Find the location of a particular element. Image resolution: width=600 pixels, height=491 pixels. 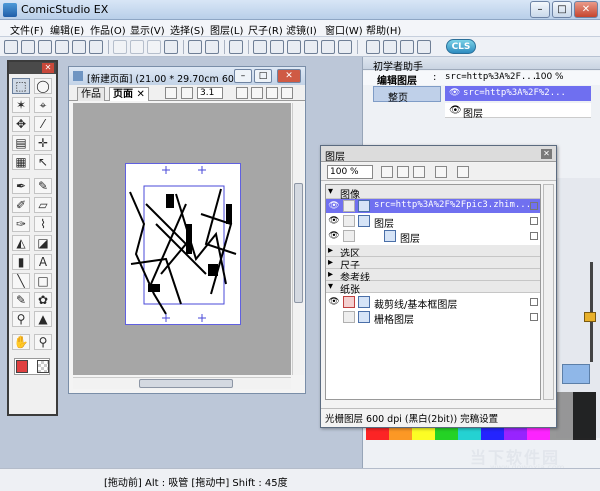

menu-filter: 滤镜(I) is located at coordinates (301, 29).